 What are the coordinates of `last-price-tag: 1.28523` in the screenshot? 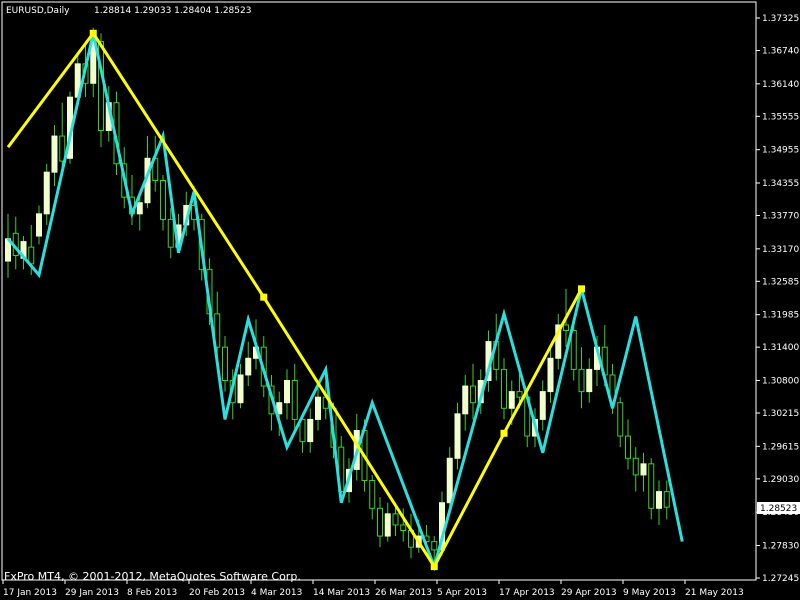 It's located at (778, 508).